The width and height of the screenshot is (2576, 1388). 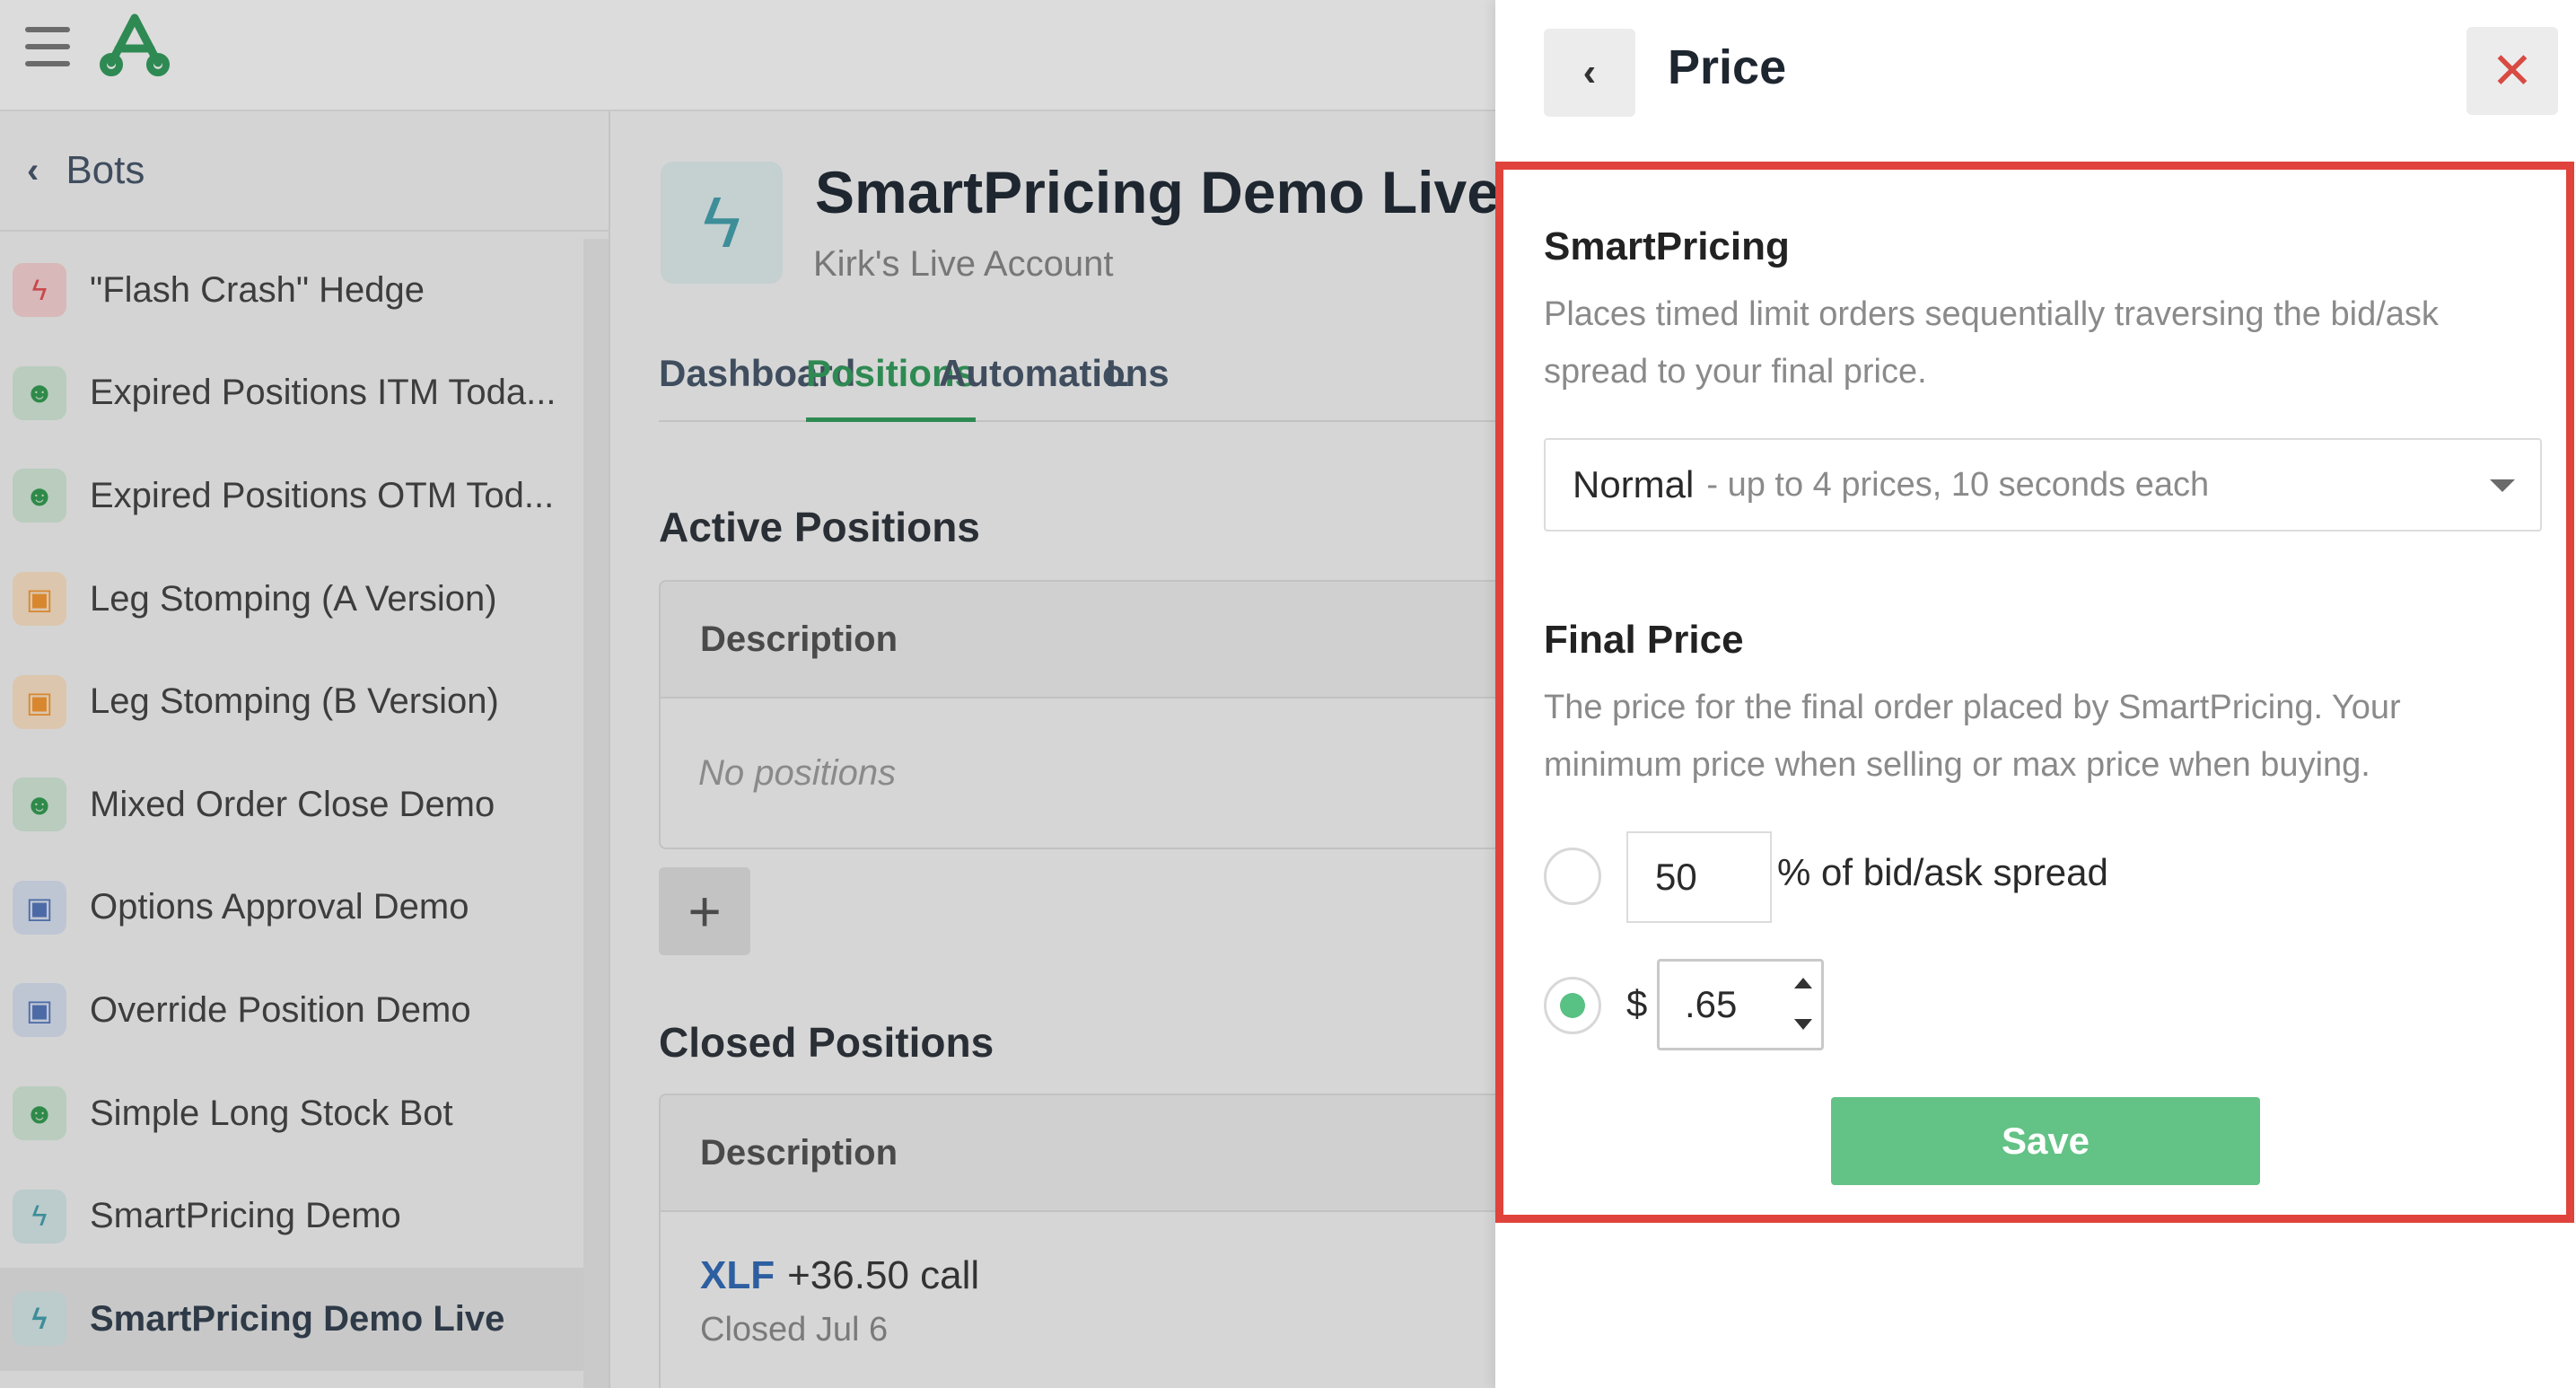 What do you see at coordinates (1803, 983) in the screenshot?
I see `increment-arrow-icon` at bounding box center [1803, 983].